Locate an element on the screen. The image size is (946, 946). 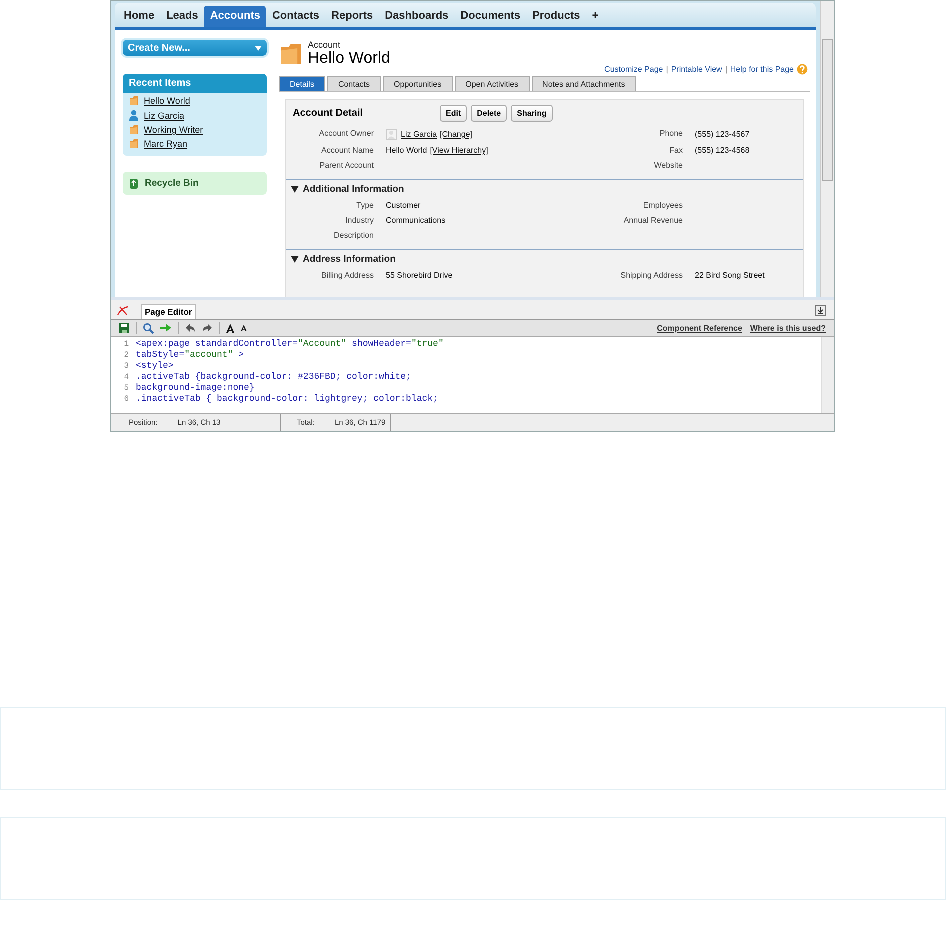
record-tab: Notes and Attachments is located at coordinates (584, 83).